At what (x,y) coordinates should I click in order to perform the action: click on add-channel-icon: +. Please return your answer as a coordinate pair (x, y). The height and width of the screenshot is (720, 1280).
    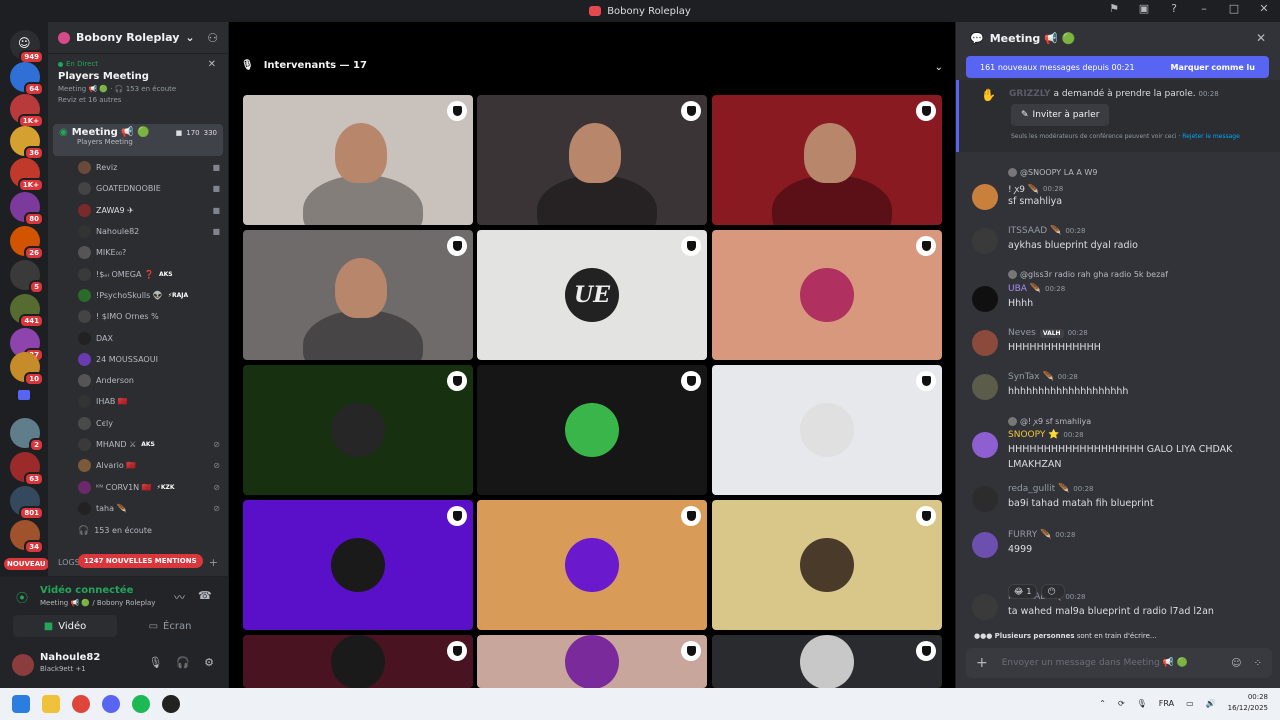
    Looking at the image, I should click on (213, 562).